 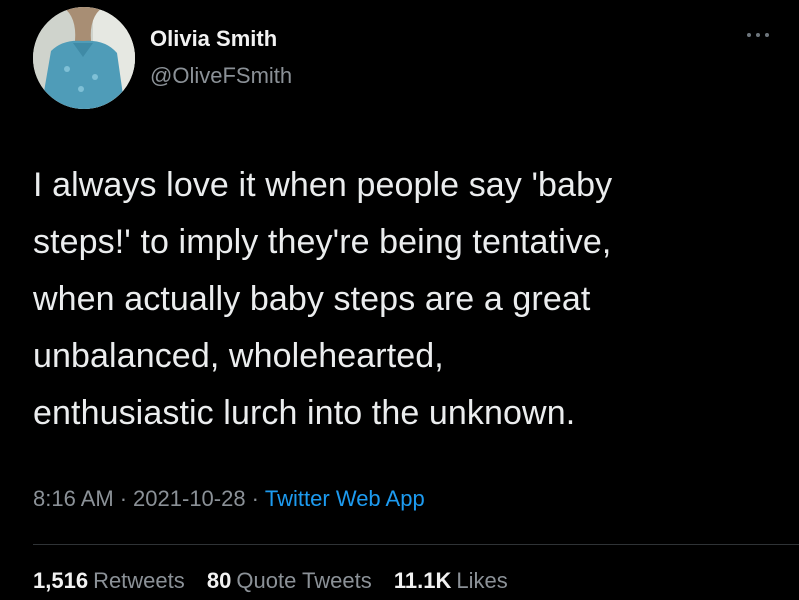 I want to click on tweet-line: when actually baby steps are a great, so click(x=312, y=299).